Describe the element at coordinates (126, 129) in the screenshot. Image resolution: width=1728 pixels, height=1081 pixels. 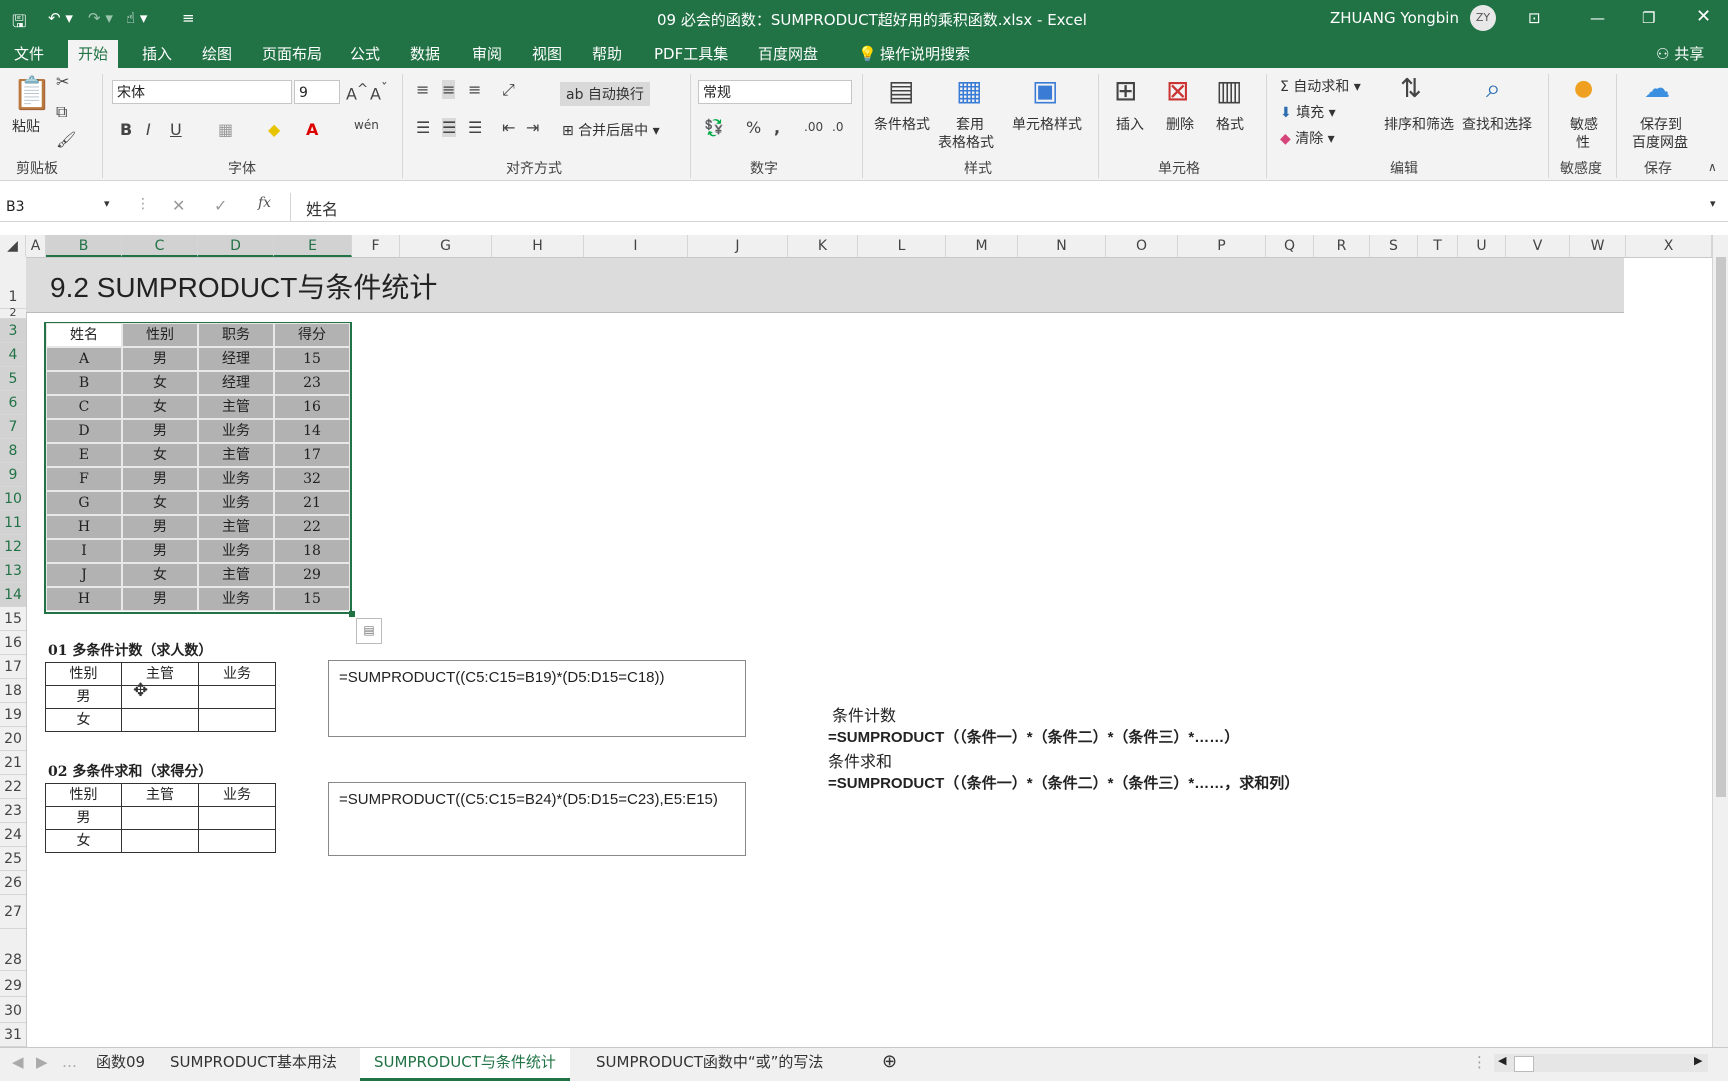
I see `bold-icon: B` at that location.